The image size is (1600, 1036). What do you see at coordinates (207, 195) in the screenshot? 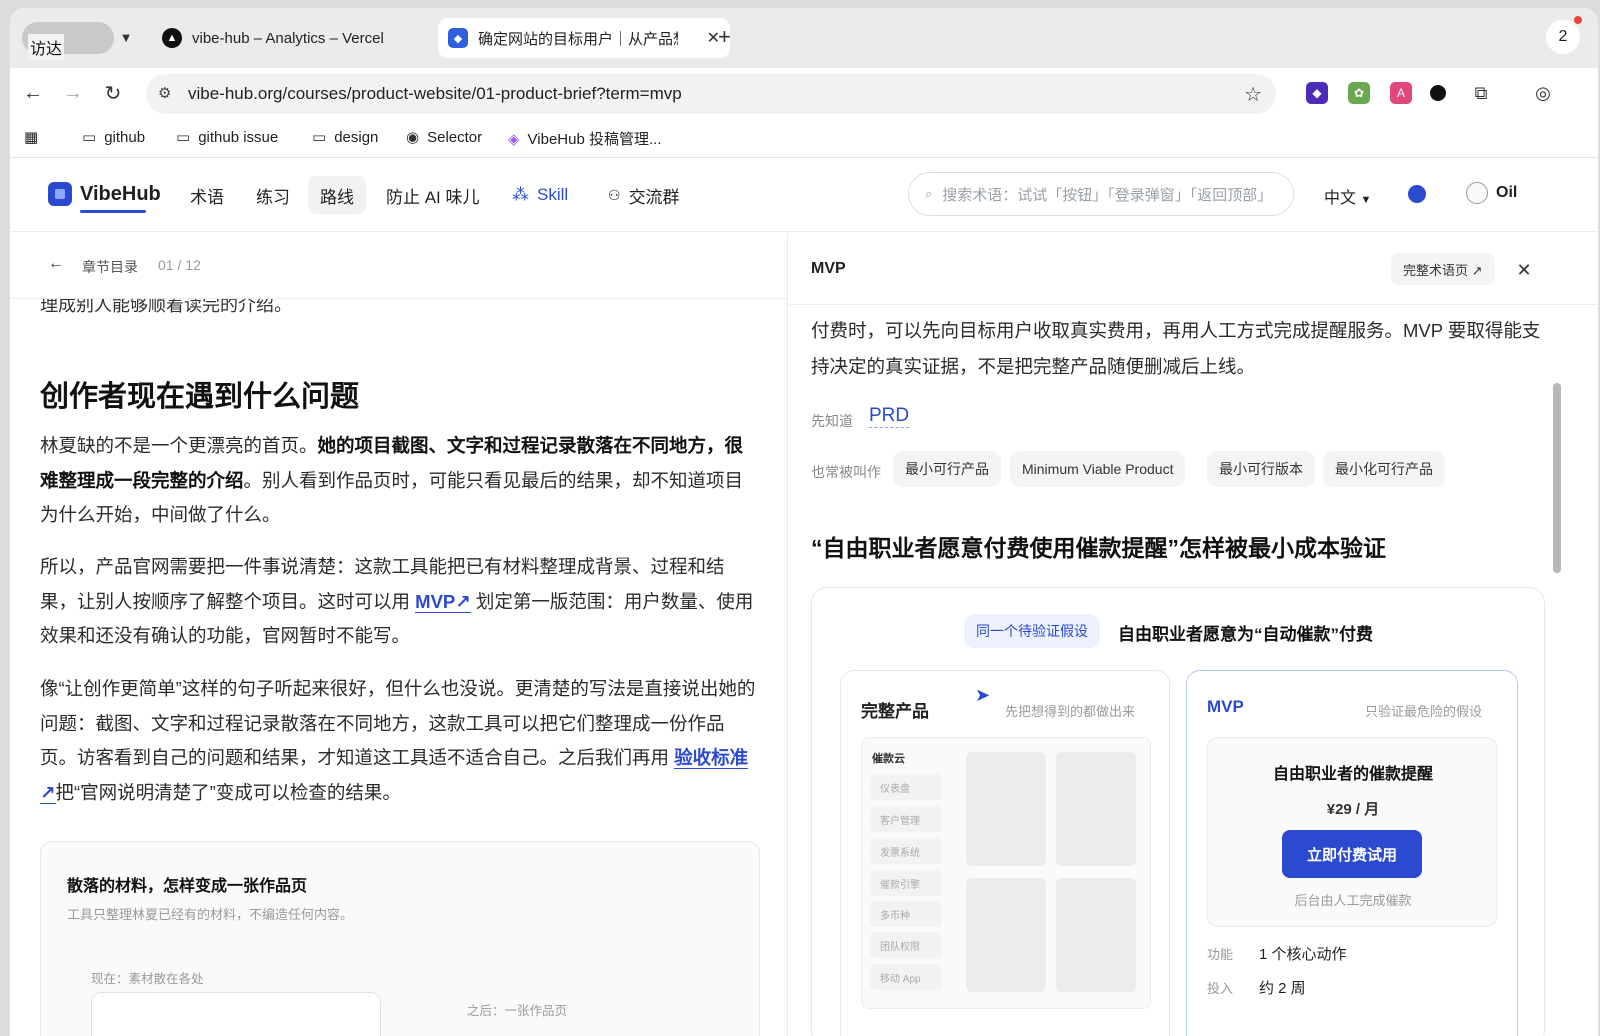
I see `nav-glossary: 术语` at bounding box center [207, 195].